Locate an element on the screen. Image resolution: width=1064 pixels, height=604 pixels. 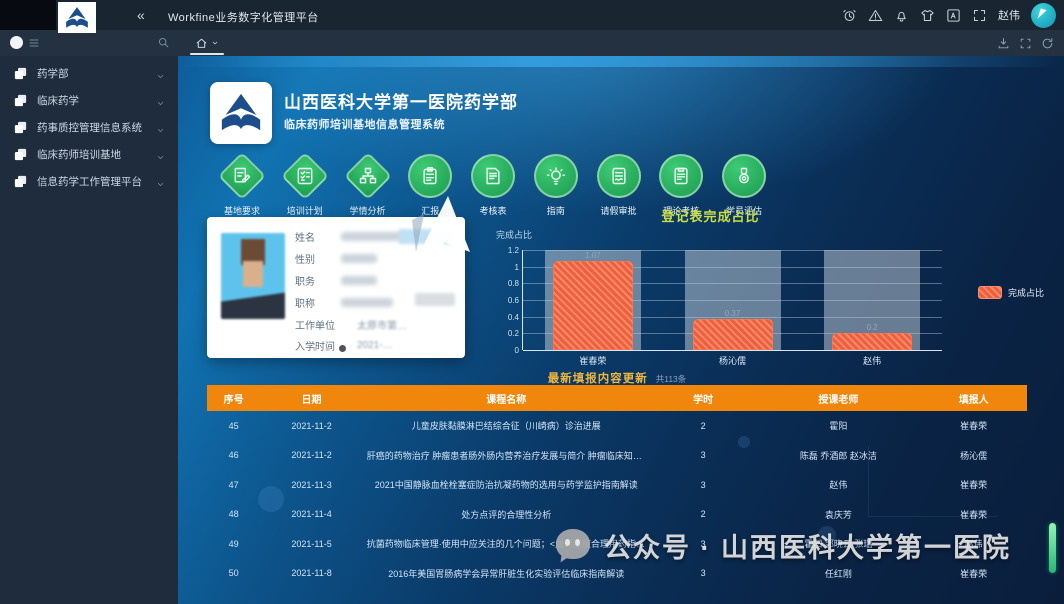
org-chart-icon is located at coordinates (368, 176).